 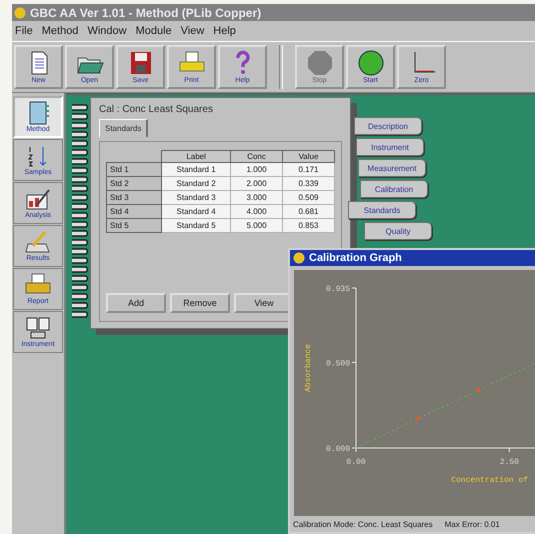 I want to click on row-header: Std 2, so click(x=134, y=183).